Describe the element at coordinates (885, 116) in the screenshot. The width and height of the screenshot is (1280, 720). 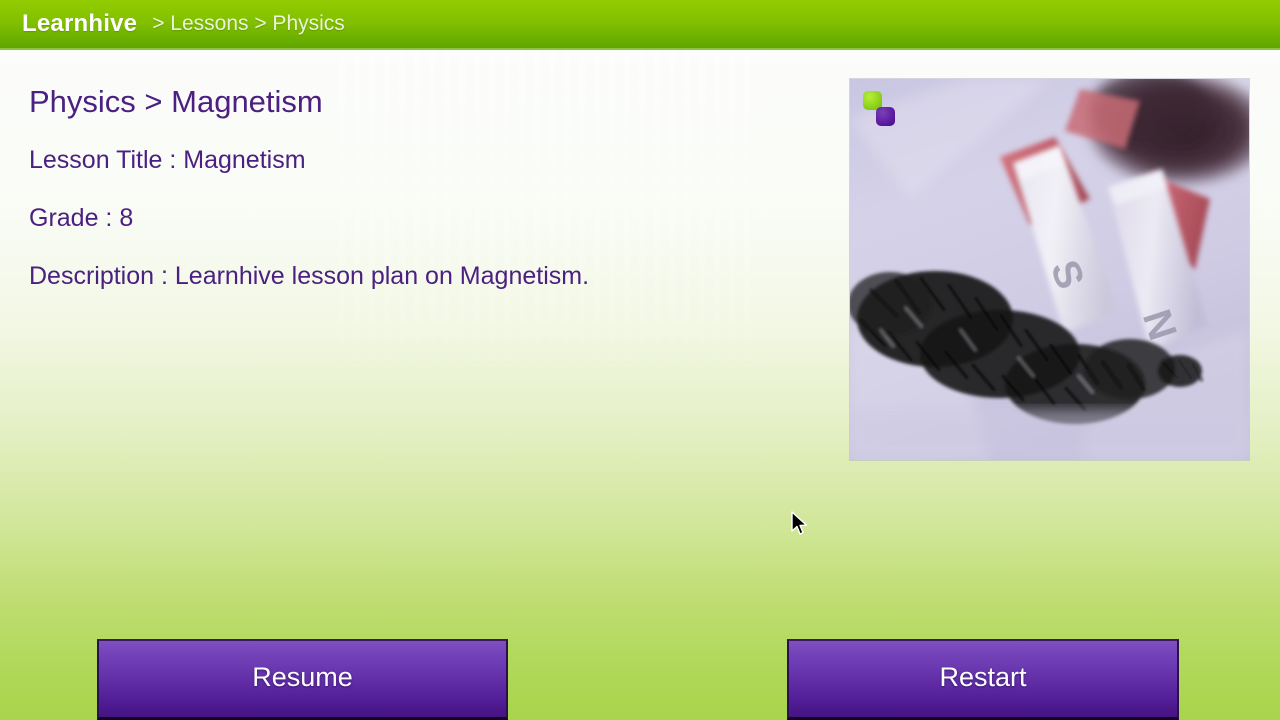
I see `purple-dot-badge-icon` at that location.